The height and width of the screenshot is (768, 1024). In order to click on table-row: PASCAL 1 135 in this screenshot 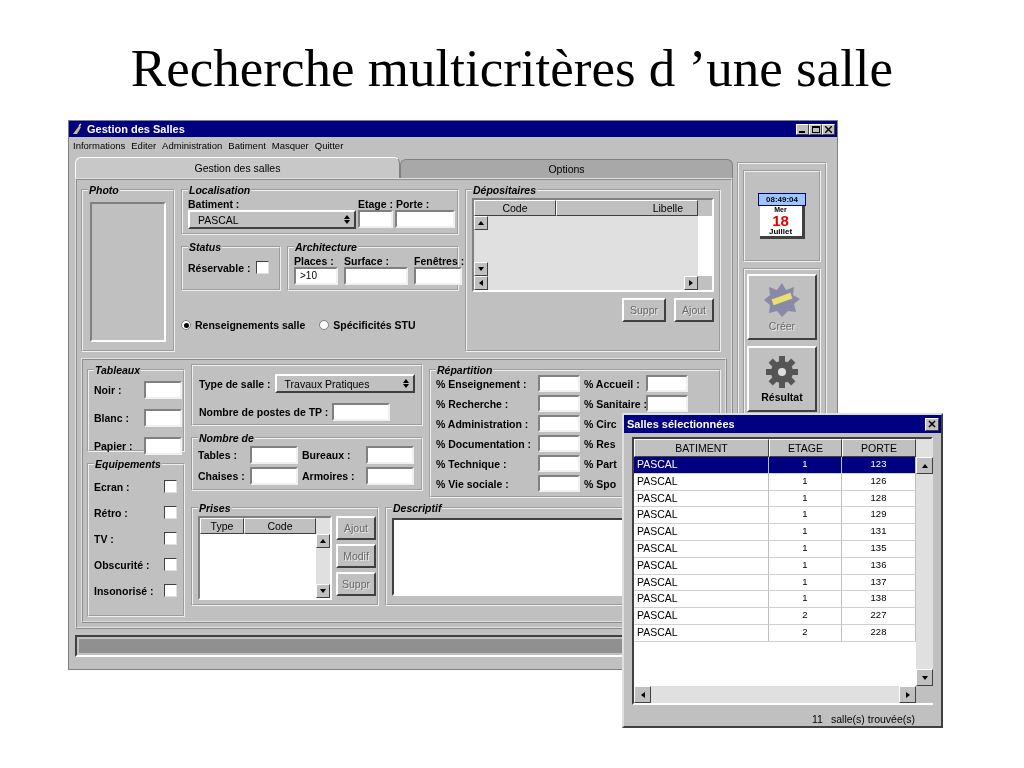, I will do `click(775, 549)`.